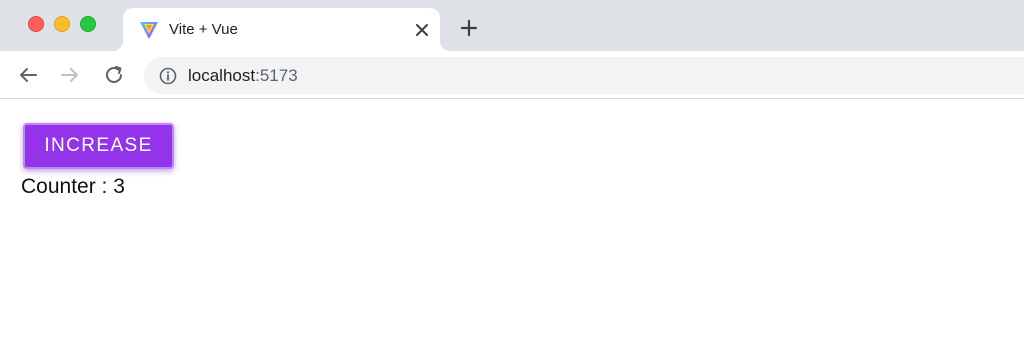  Describe the element at coordinates (149, 30) in the screenshot. I see `vite-logo-icon` at that location.